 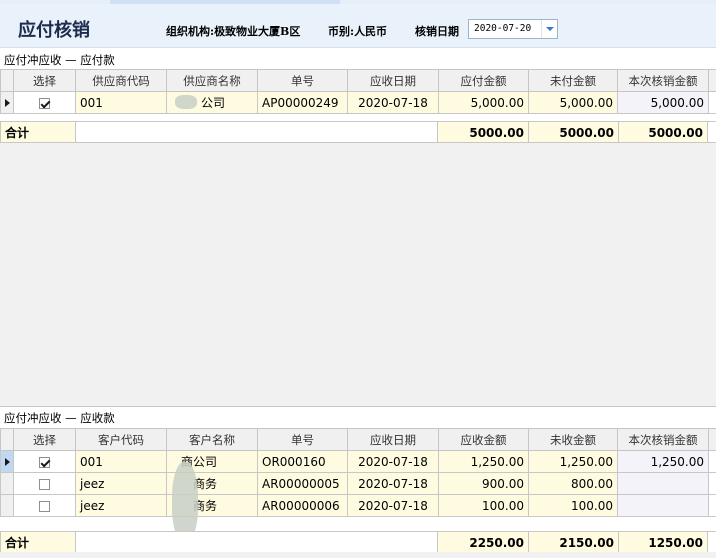 I want to click on total-receivable-amount: 2250.00, so click(x=483, y=542).